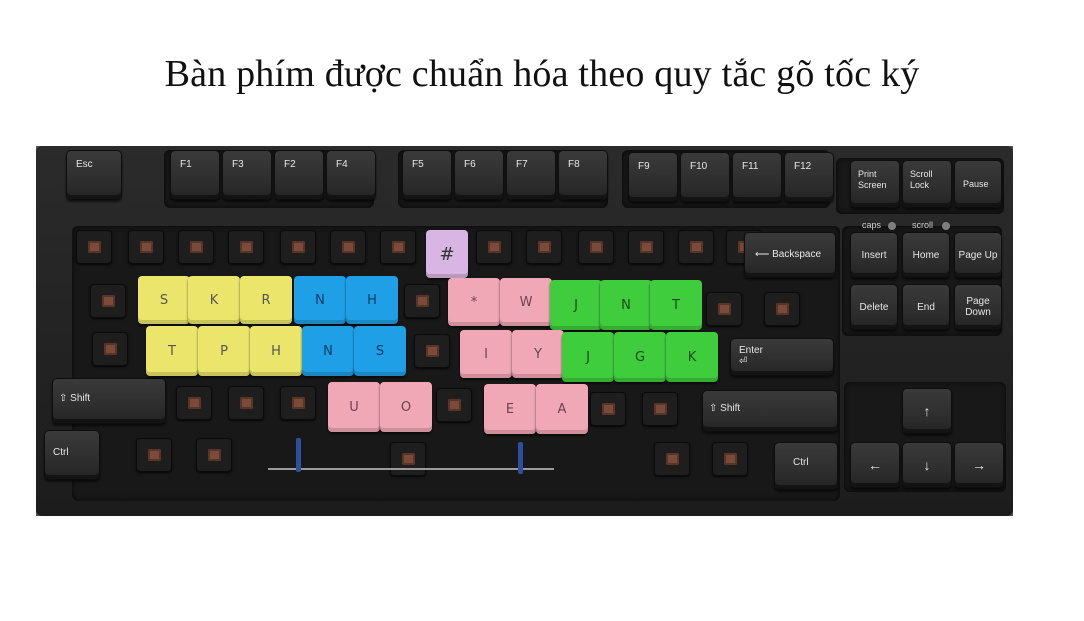 The image size is (1084, 621). Describe the element at coordinates (320, 300) in the screenshot. I see `steno-key-n-left: N` at that location.